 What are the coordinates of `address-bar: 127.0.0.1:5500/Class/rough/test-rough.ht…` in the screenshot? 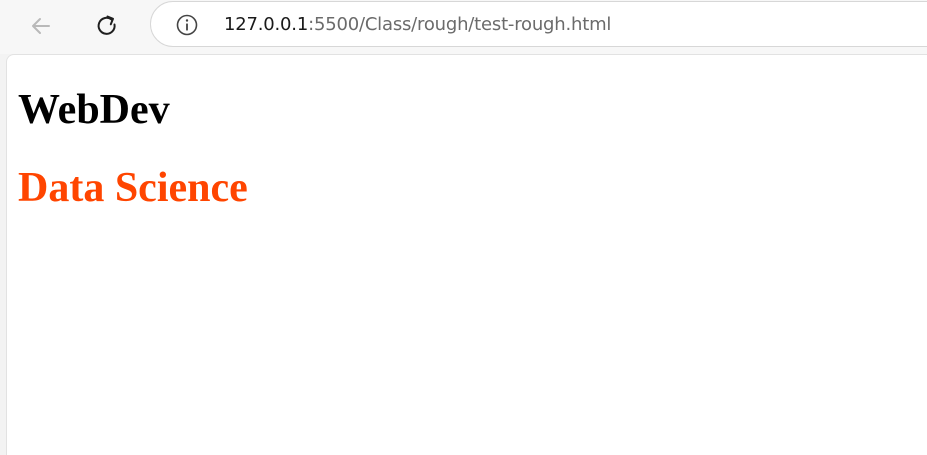 It's located at (538, 24).